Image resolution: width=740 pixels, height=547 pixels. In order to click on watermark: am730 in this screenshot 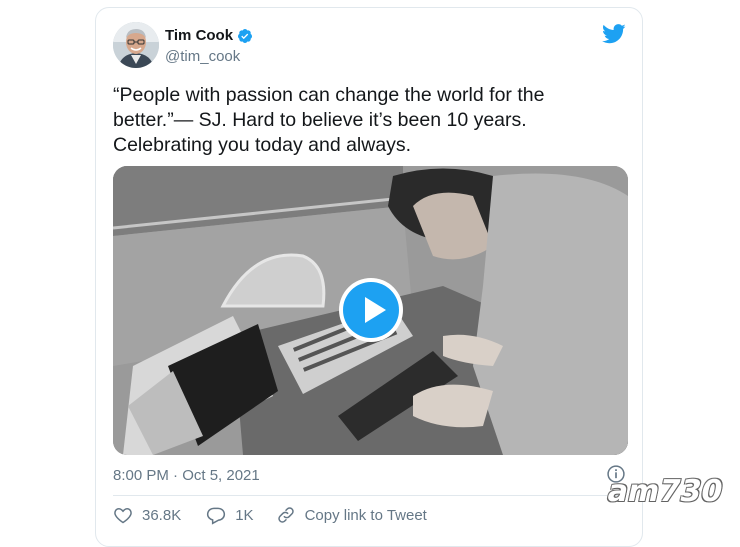, I will do `click(665, 491)`.